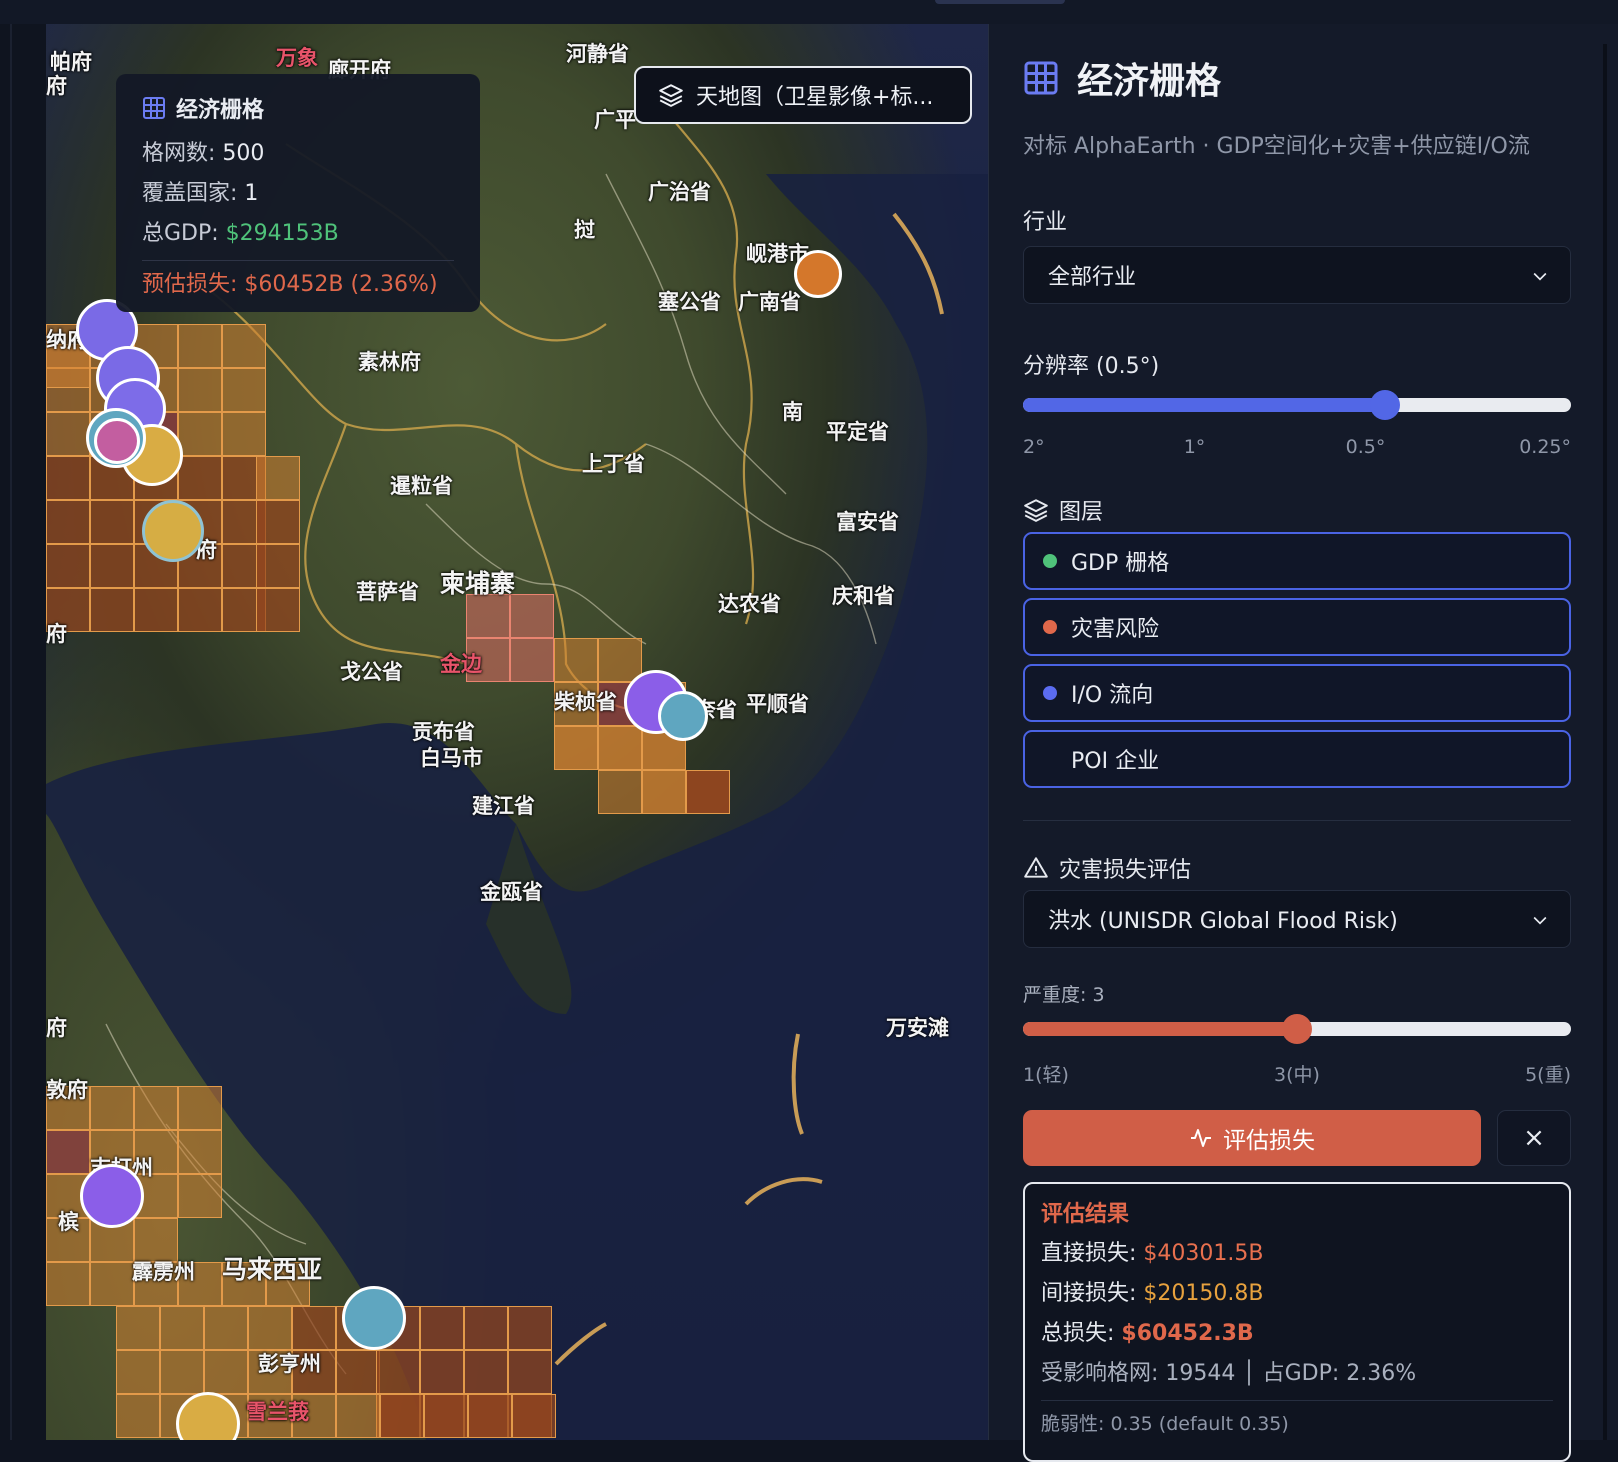 This screenshot has height=1462, width=1618. Describe the element at coordinates (1034, 447) in the screenshot. I see `slider-tick-label: 2°` at that location.